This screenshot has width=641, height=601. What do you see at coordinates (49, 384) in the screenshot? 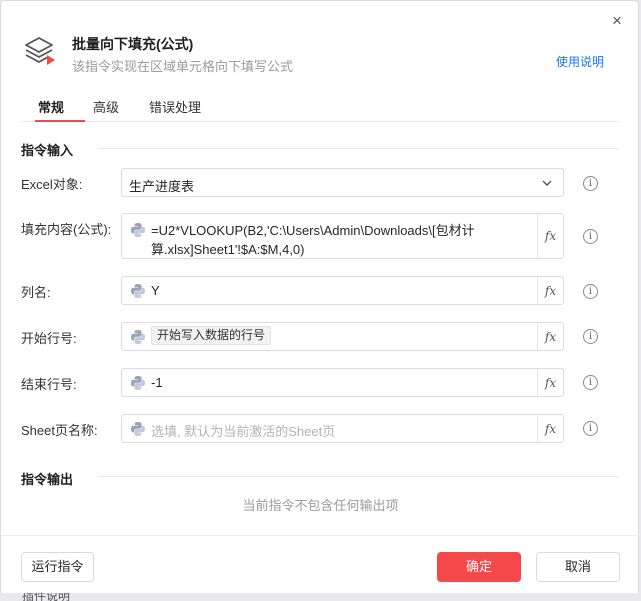
I see `end-row-label: 结束行号:` at bounding box center [49, 384].